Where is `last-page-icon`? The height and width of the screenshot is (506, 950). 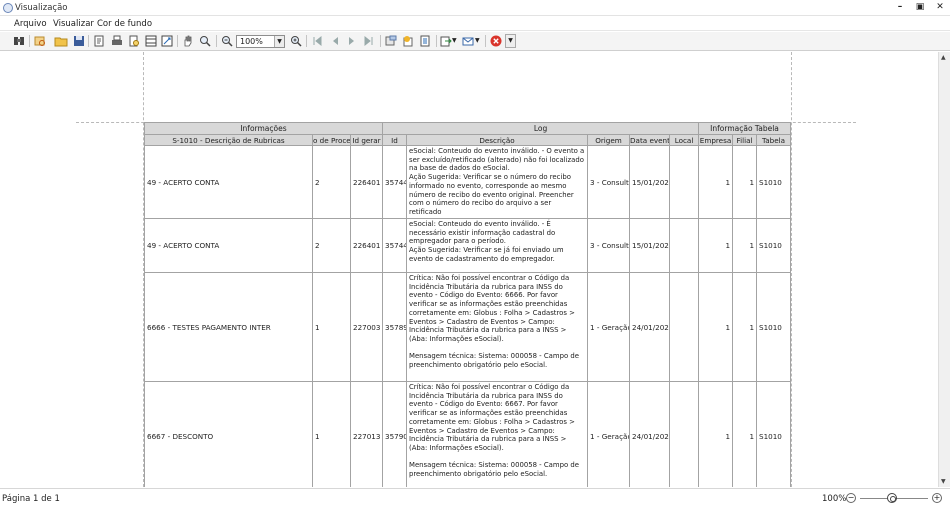 last-page-icon is located at coordinates (369, 41).